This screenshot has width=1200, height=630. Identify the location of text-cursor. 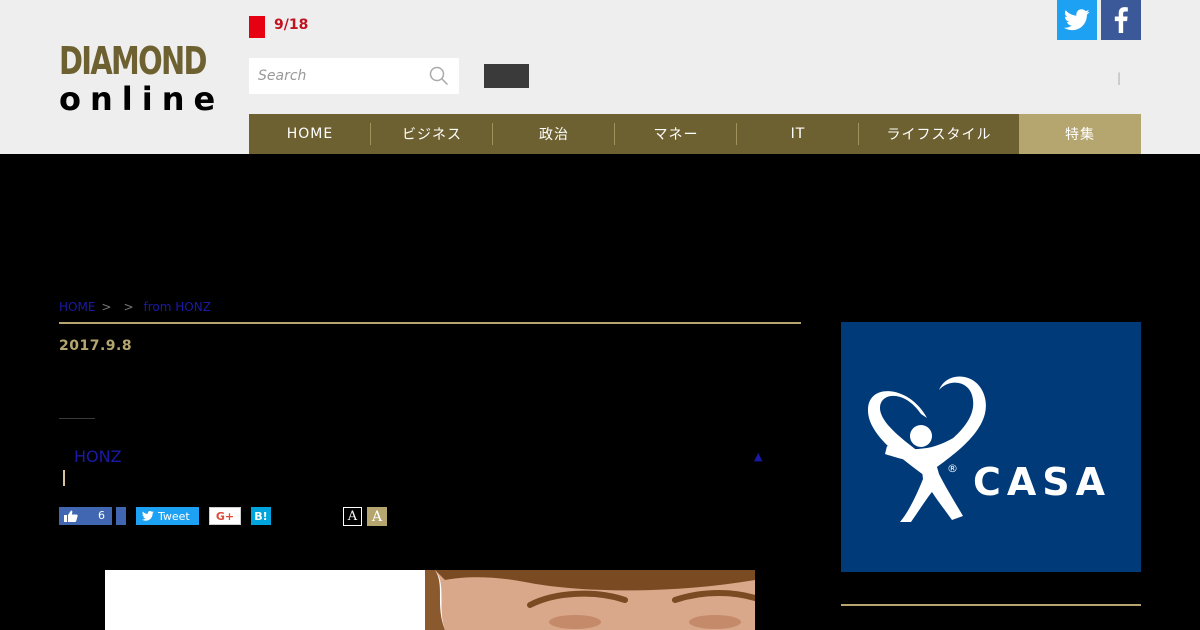
(64, 478).